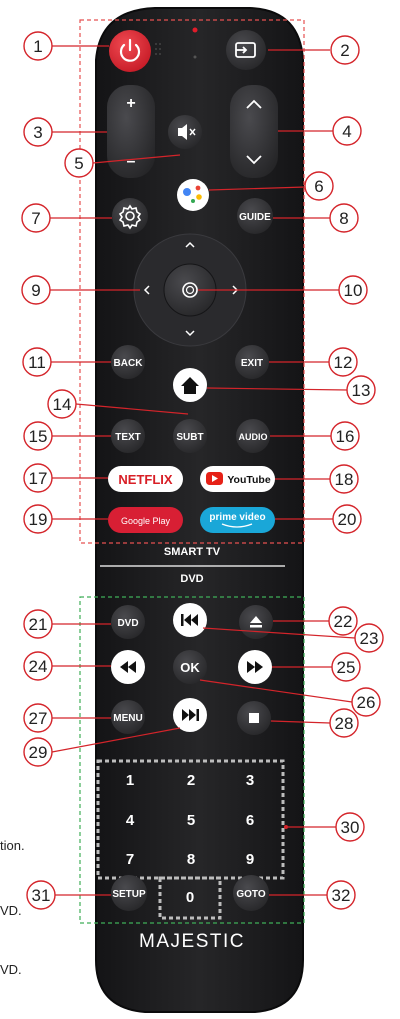 The image size is (400, 1019). I want to click on callout-16: 16, so click(345, 436).